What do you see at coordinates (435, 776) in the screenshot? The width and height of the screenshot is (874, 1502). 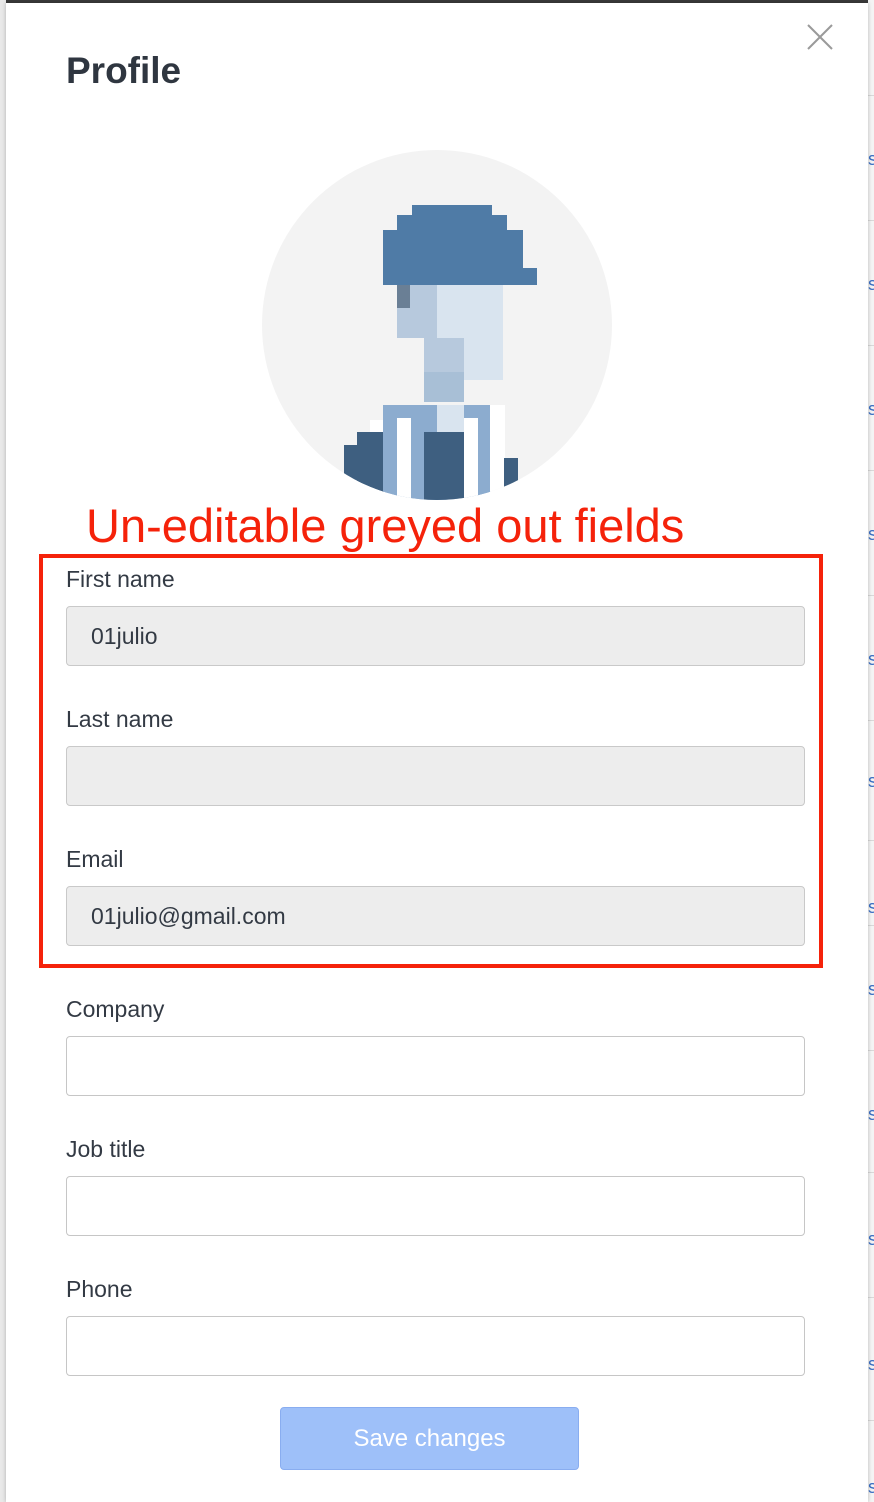 I see `last-name-field` at bounding box center [435, 776].